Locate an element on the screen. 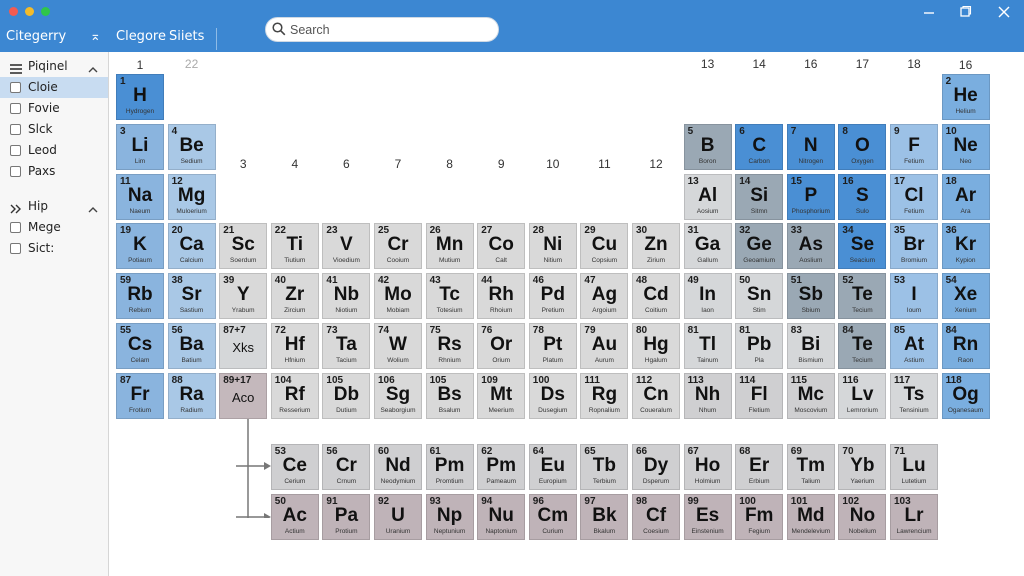 This screenshot has width=1024, height=576. element-cell: 74 W Wolium is located at coordinates (398, 346).